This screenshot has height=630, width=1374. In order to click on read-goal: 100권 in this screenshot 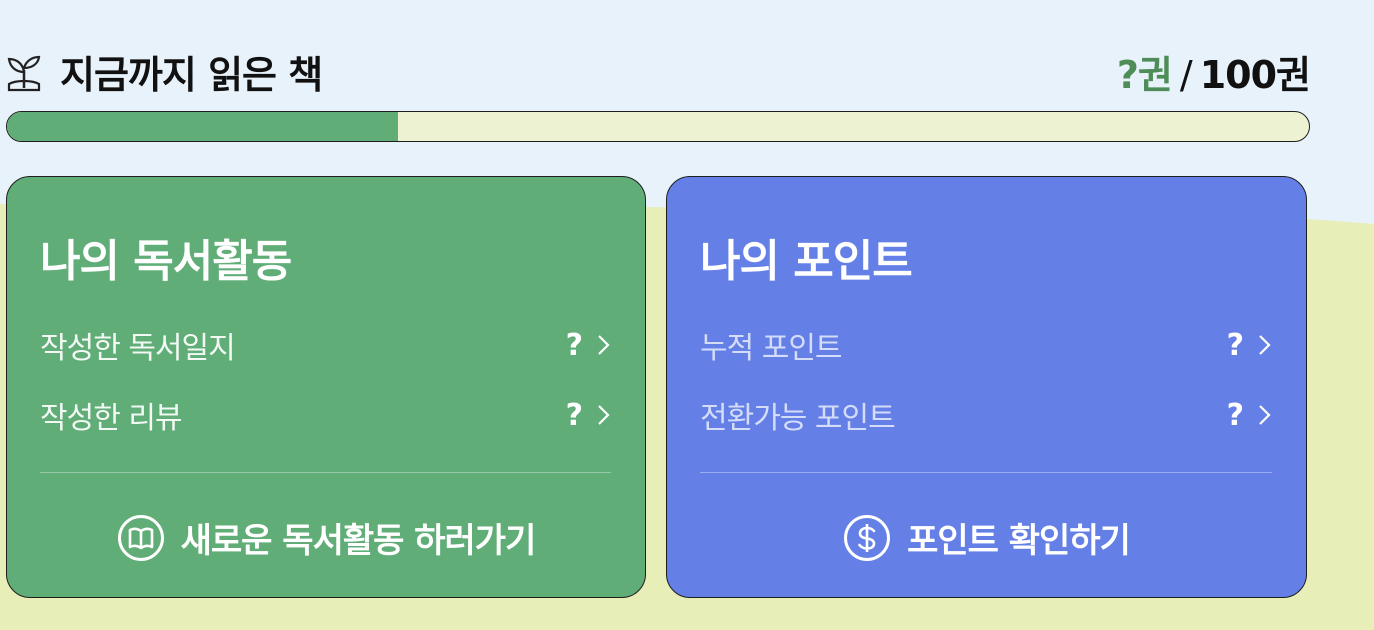, I will do `click(1255, 75)`.